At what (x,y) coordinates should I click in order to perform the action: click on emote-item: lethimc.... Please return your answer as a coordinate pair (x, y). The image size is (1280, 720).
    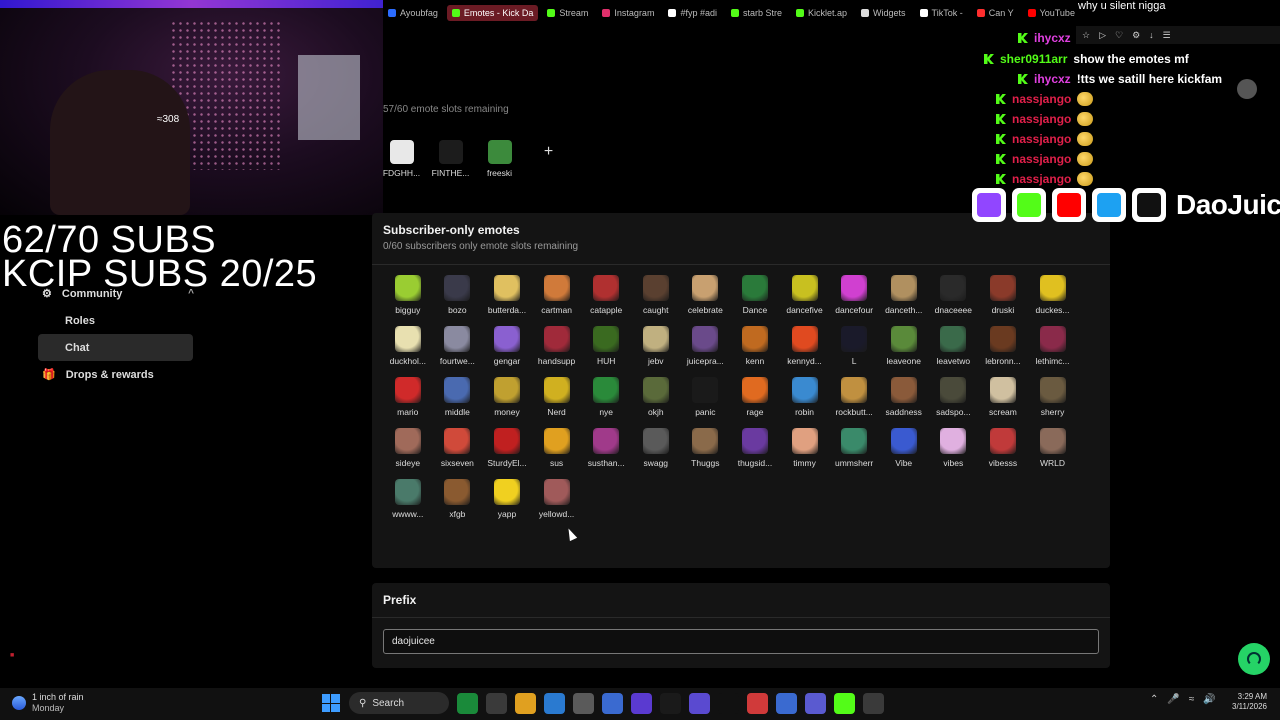
    Looking at the image, I should click on (1053, 346).